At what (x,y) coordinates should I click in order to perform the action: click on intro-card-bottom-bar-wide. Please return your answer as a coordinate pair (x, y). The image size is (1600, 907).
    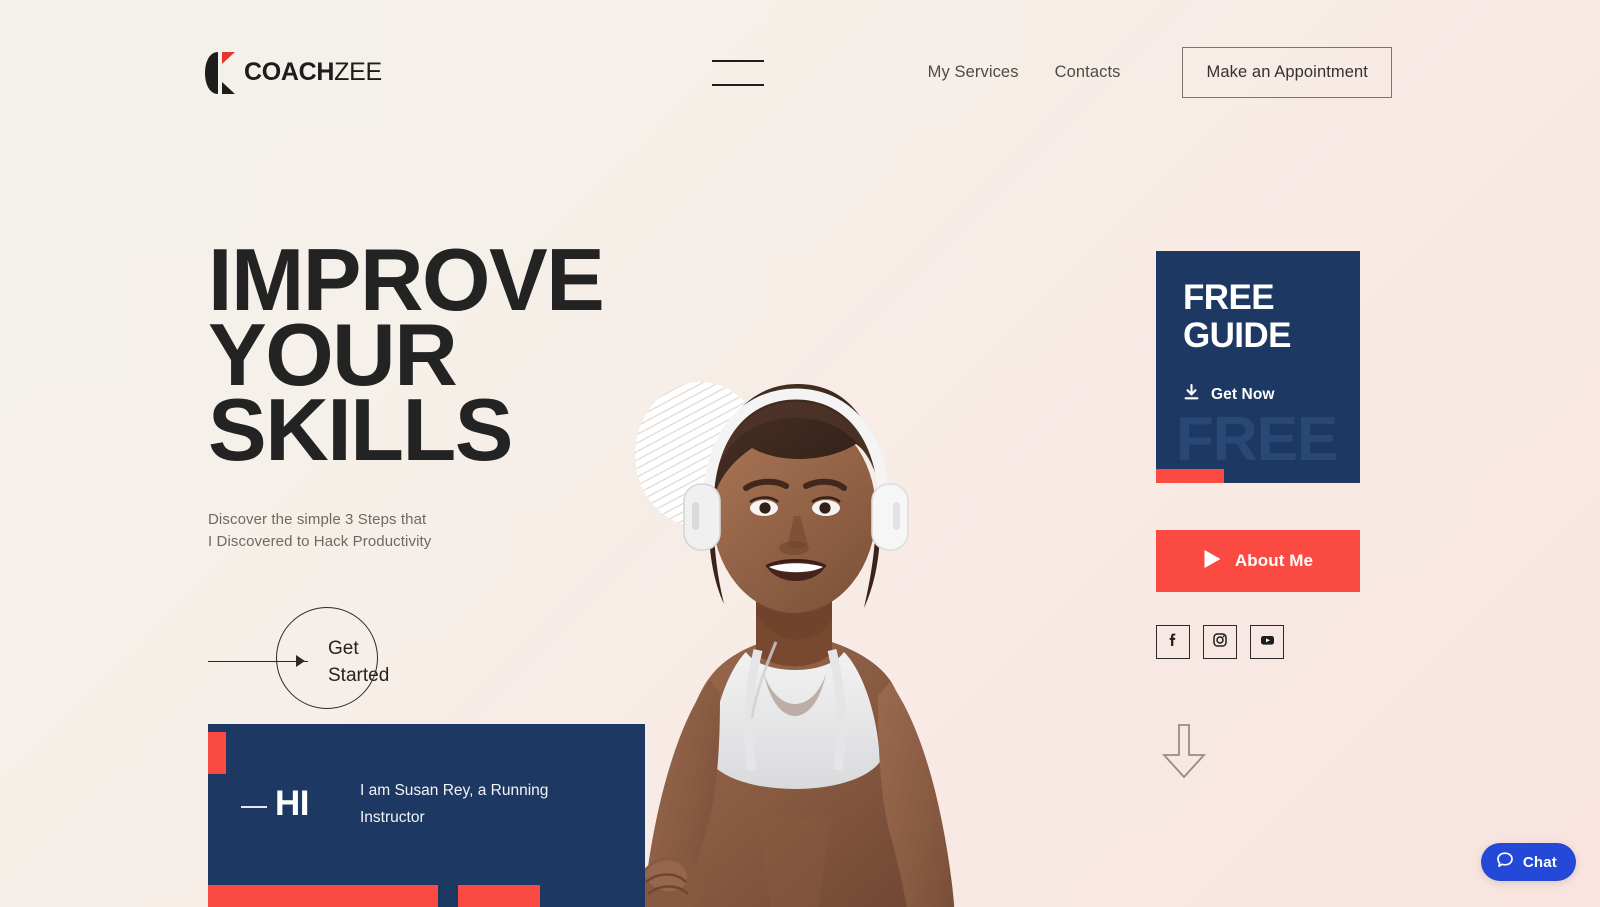
    Looking at the image, I should click on (323, 896).